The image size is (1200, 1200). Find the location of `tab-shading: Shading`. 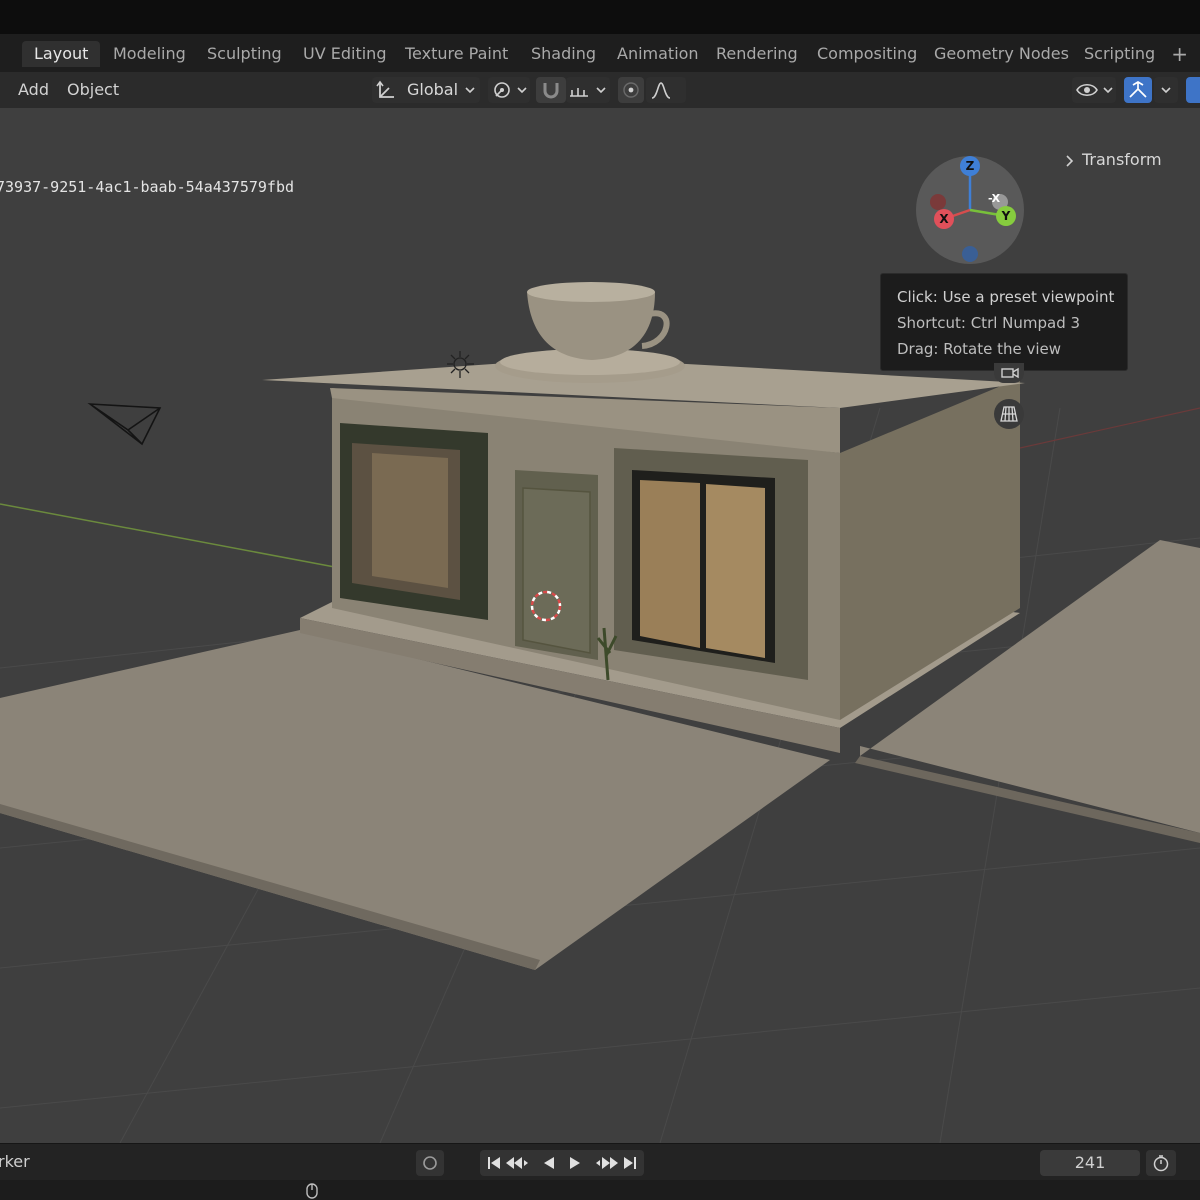

tab-shading: Shading is located at coordinates (563, 54).